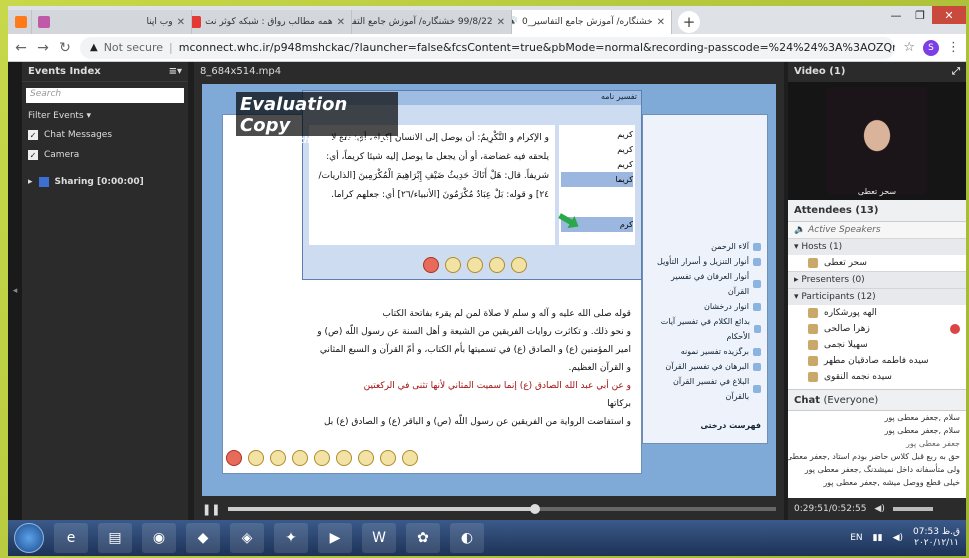 This screenshot has width=969, height=558. Describe the element at coordinates (115, 538) in the screenshot. I see `folder-icon: ▤` at that location.